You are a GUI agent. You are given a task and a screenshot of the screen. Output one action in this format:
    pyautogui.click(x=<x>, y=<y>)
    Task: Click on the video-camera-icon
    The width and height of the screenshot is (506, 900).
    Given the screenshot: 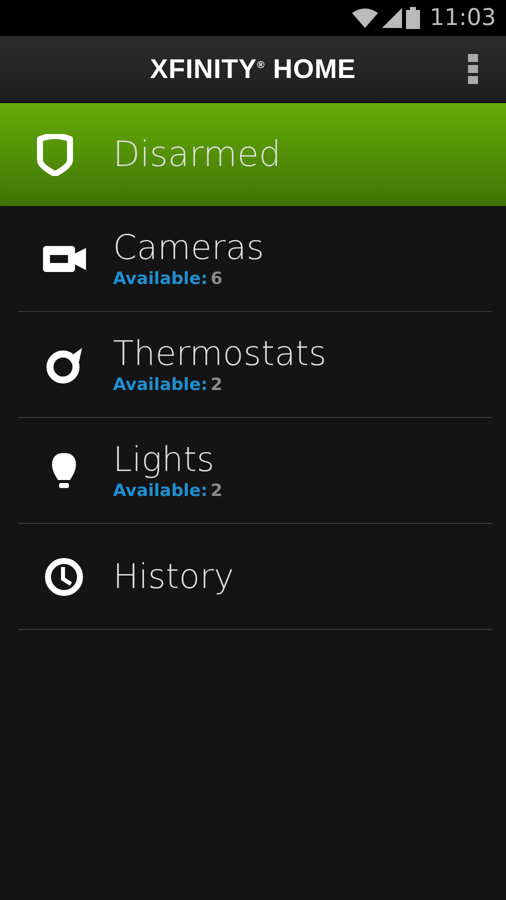 What is the action you would take?
    pyautogui.click(x=64, y=258)
    